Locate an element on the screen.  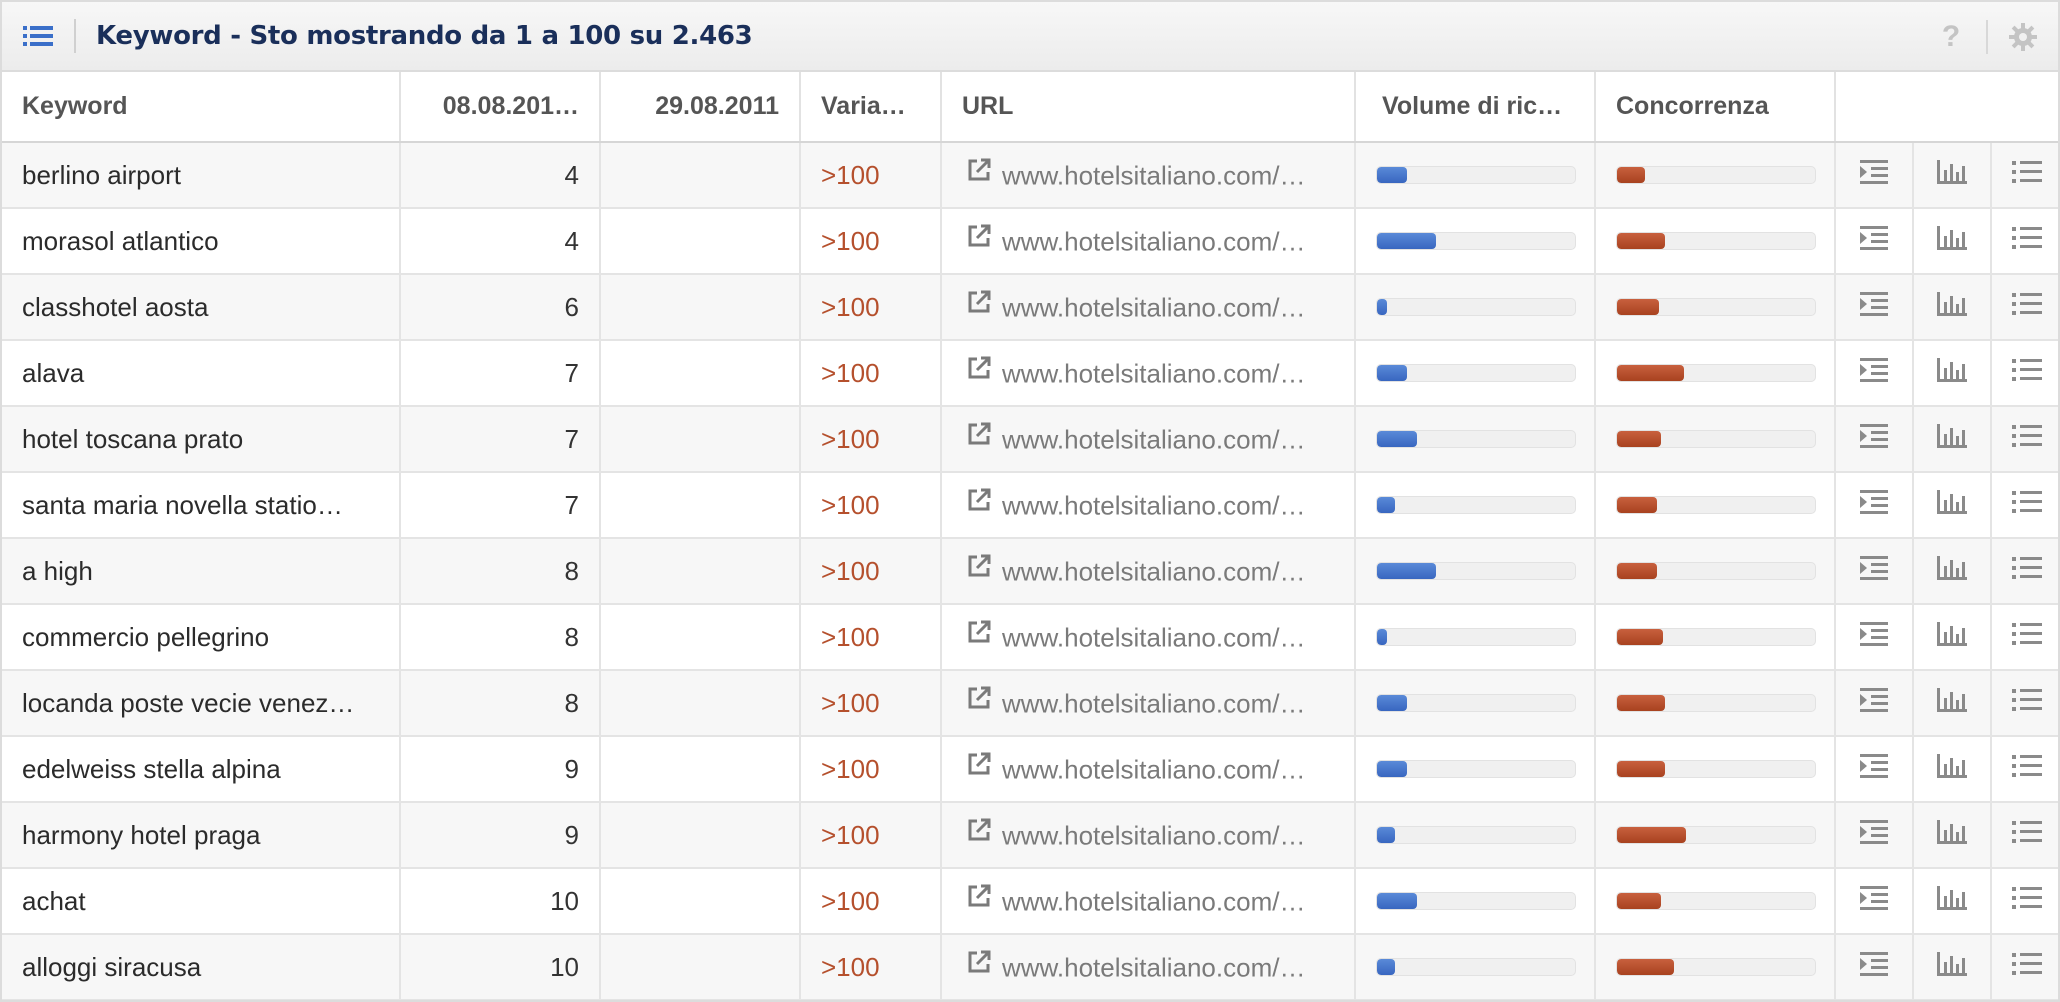
keyword-cell: commercio pellegrino is located at coordinates (201, 637).